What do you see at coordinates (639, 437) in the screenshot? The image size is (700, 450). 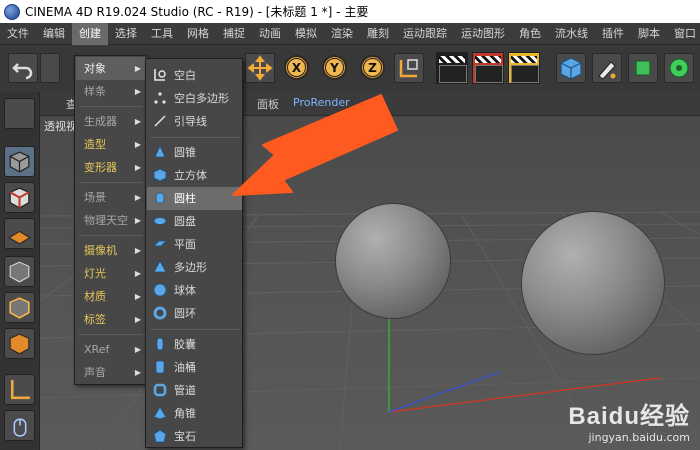 I see `watermark-url: jingyan.baidu.com` at bounding box center [639, 437].